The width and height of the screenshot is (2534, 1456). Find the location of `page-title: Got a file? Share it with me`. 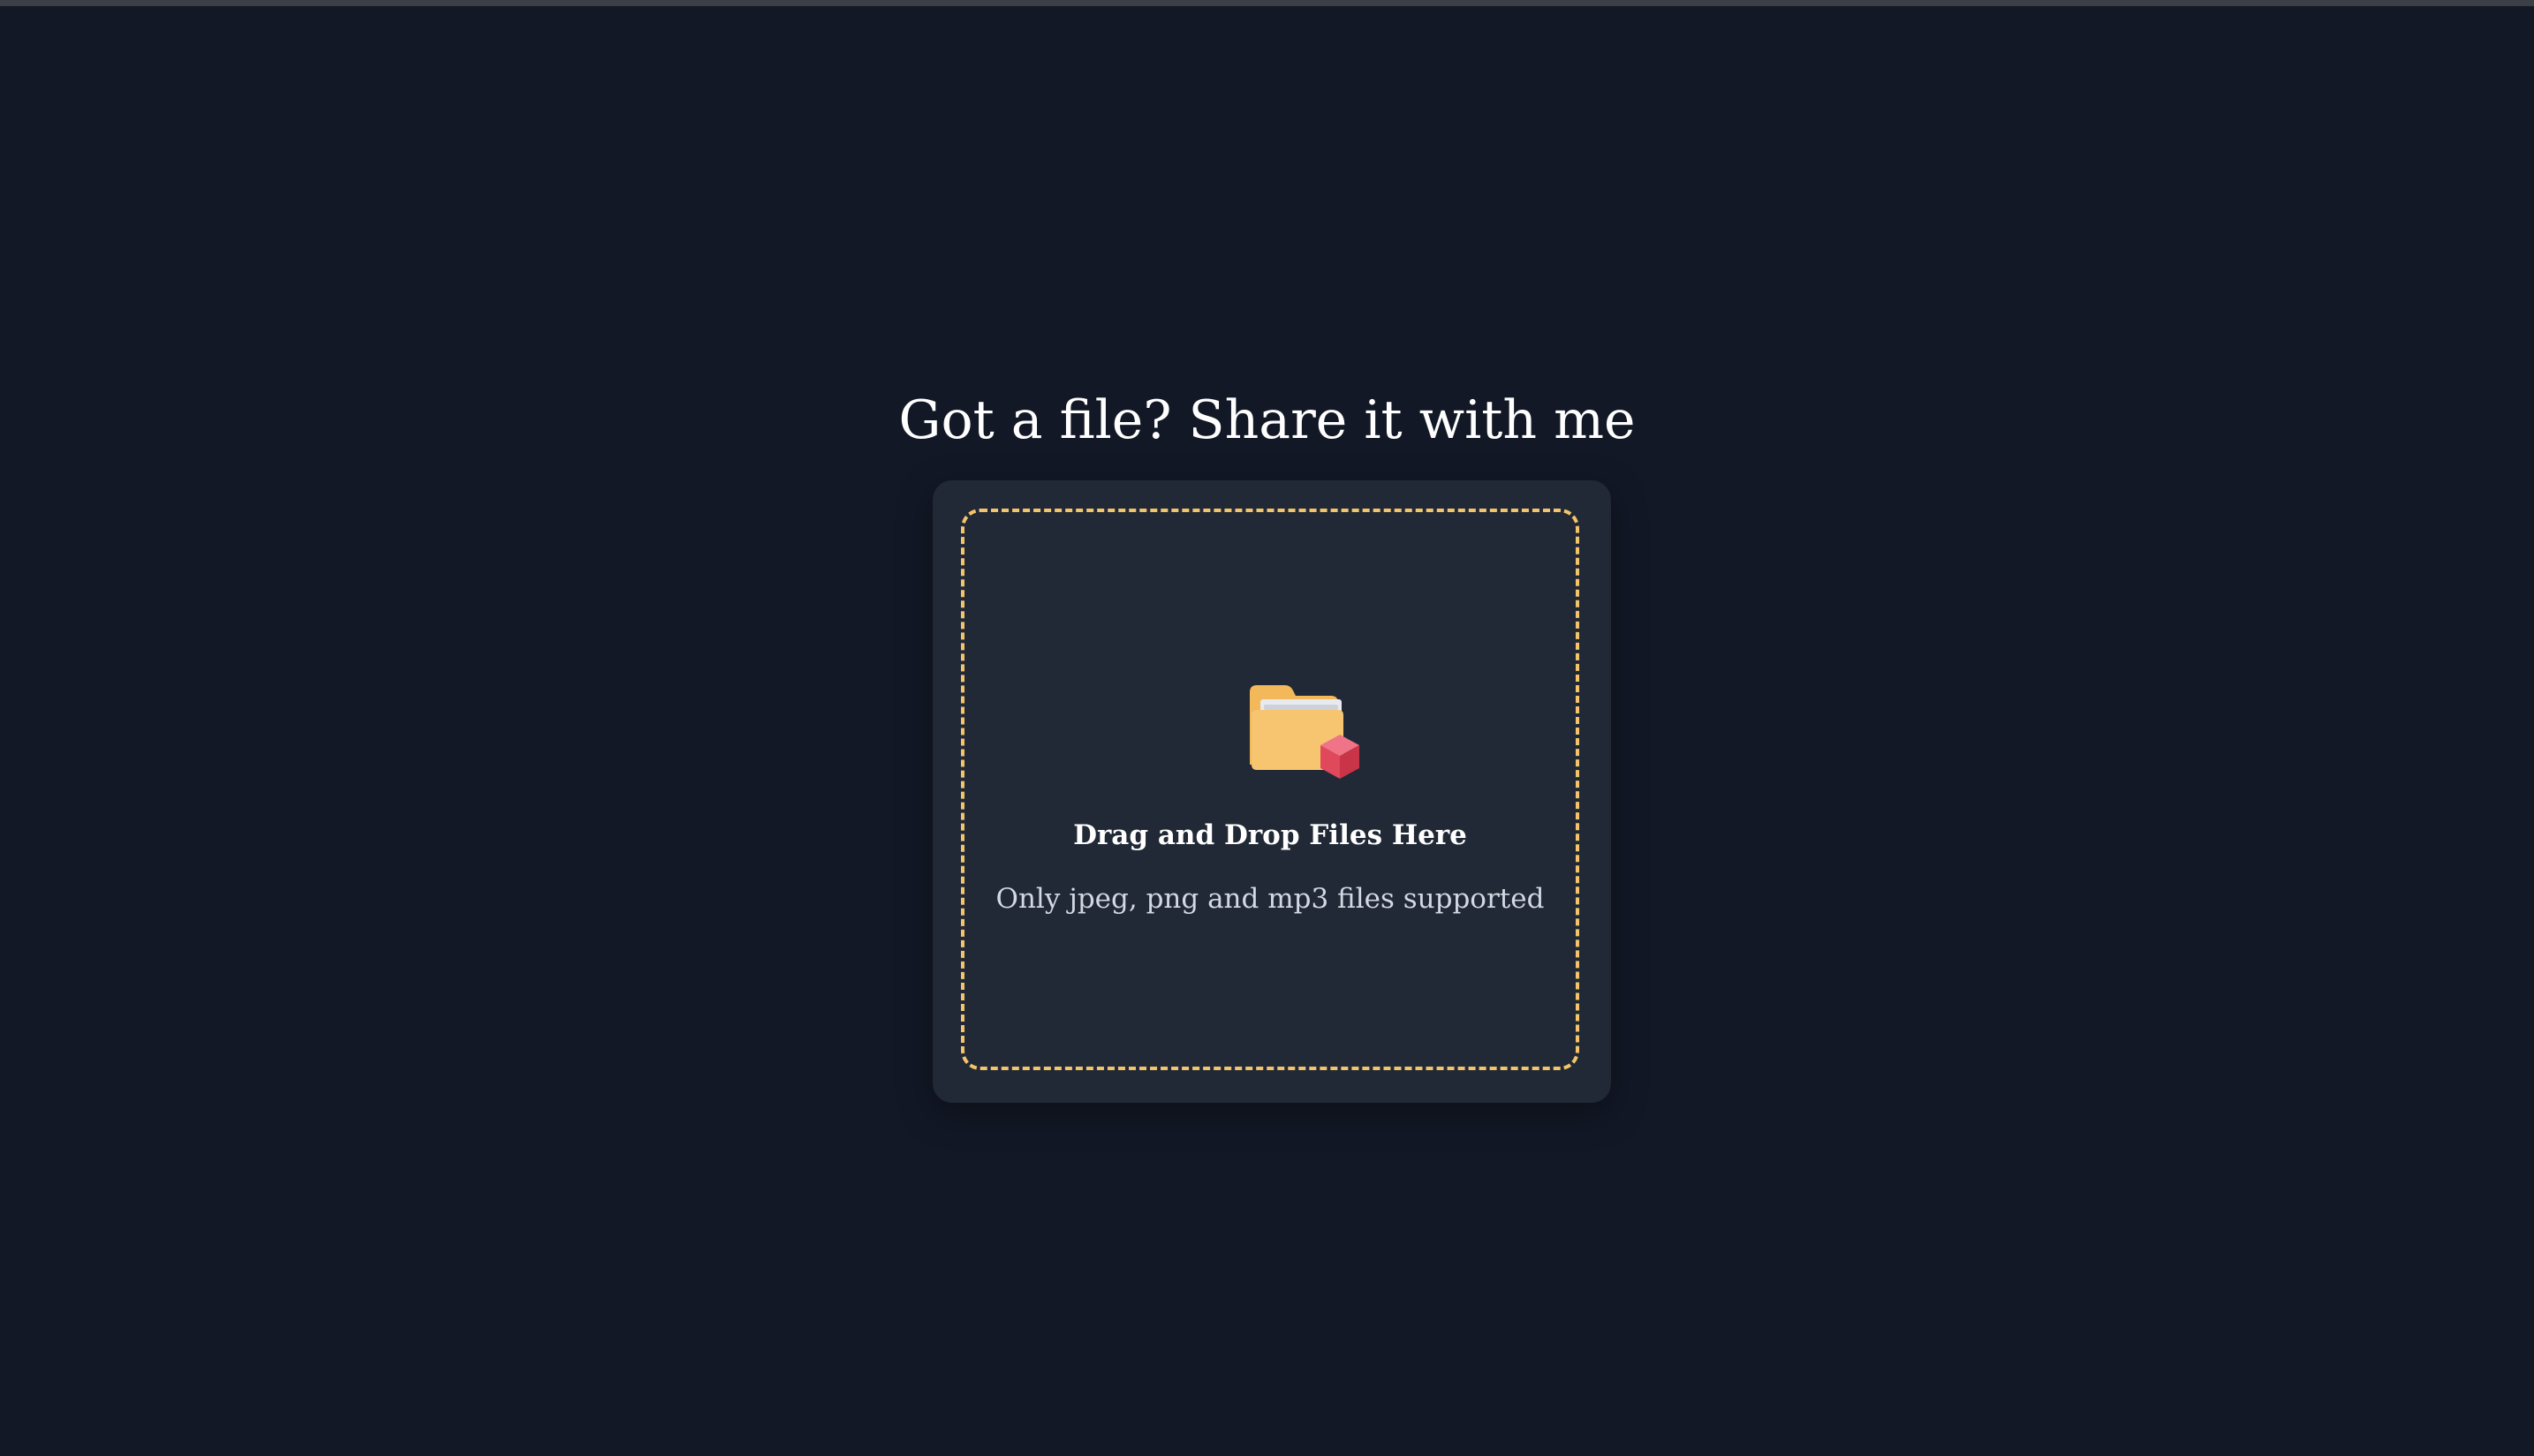

page-title: Got a file? Share it with me is located at coordinates (1267, 420).